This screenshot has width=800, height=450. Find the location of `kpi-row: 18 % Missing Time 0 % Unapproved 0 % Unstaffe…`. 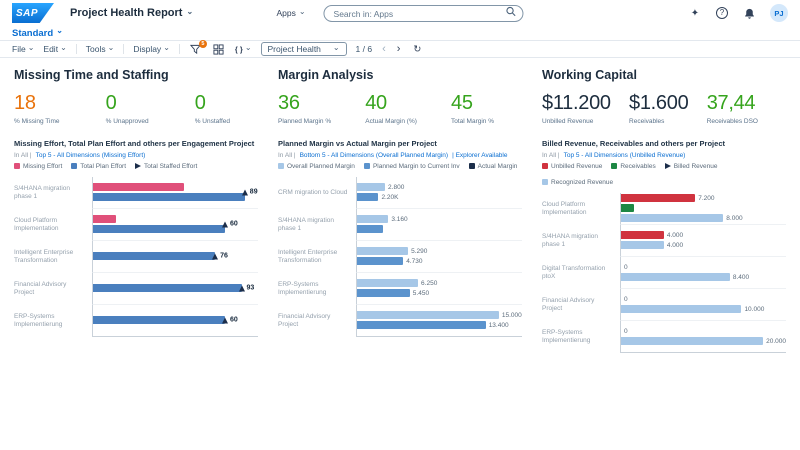

kpi-row: 18 % Missing Time 0 % Unapproved 0 % Unstaffe… is located at coordinates (136, 108).